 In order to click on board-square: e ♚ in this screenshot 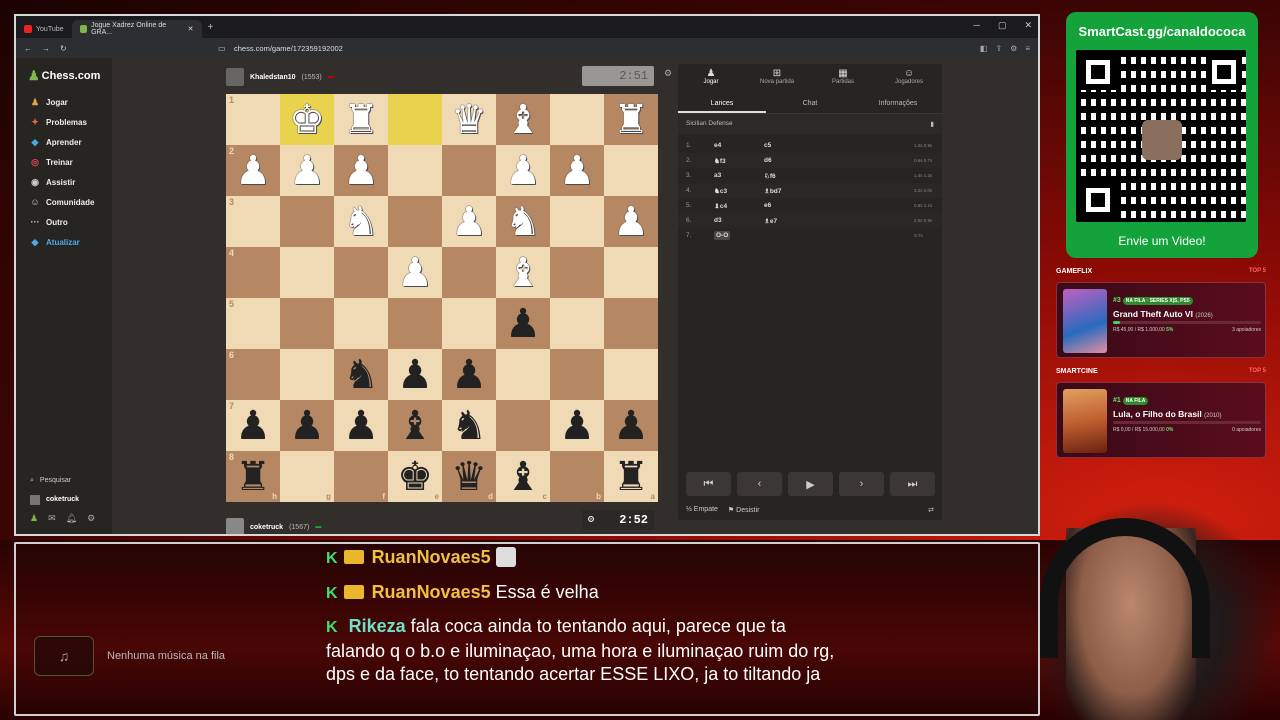, I will do `click(415, 476)`.